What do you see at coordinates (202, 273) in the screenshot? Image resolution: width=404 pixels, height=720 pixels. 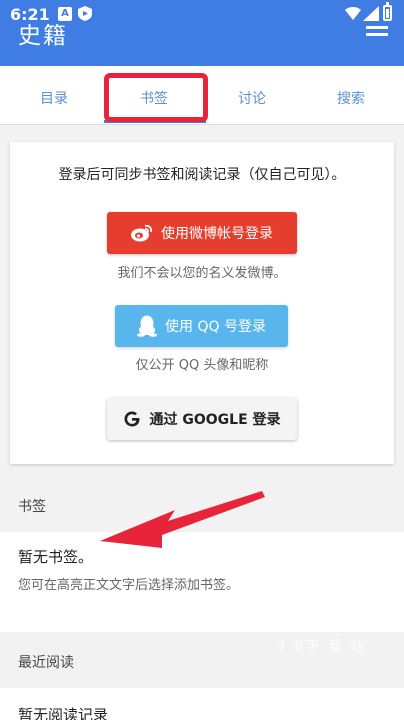 I see `weibo-login-note: 我们不会以您的名义发微博。` at bounding box center [202, 273].